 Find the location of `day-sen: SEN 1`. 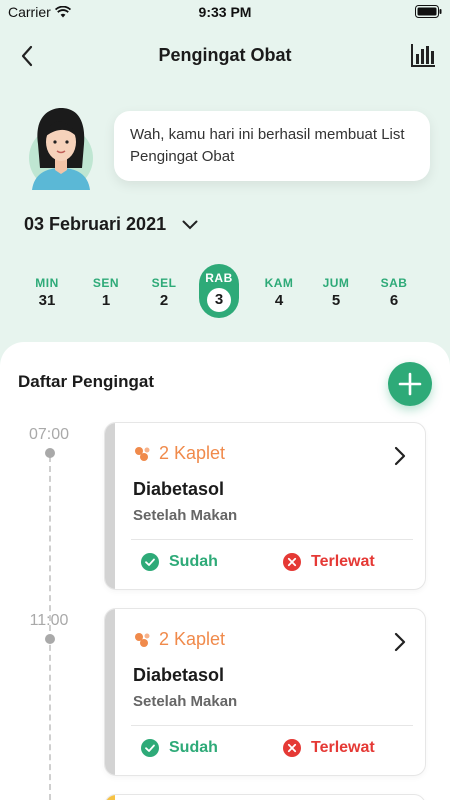

day-sen: SEN 1 is located at coordinates (106, 287).